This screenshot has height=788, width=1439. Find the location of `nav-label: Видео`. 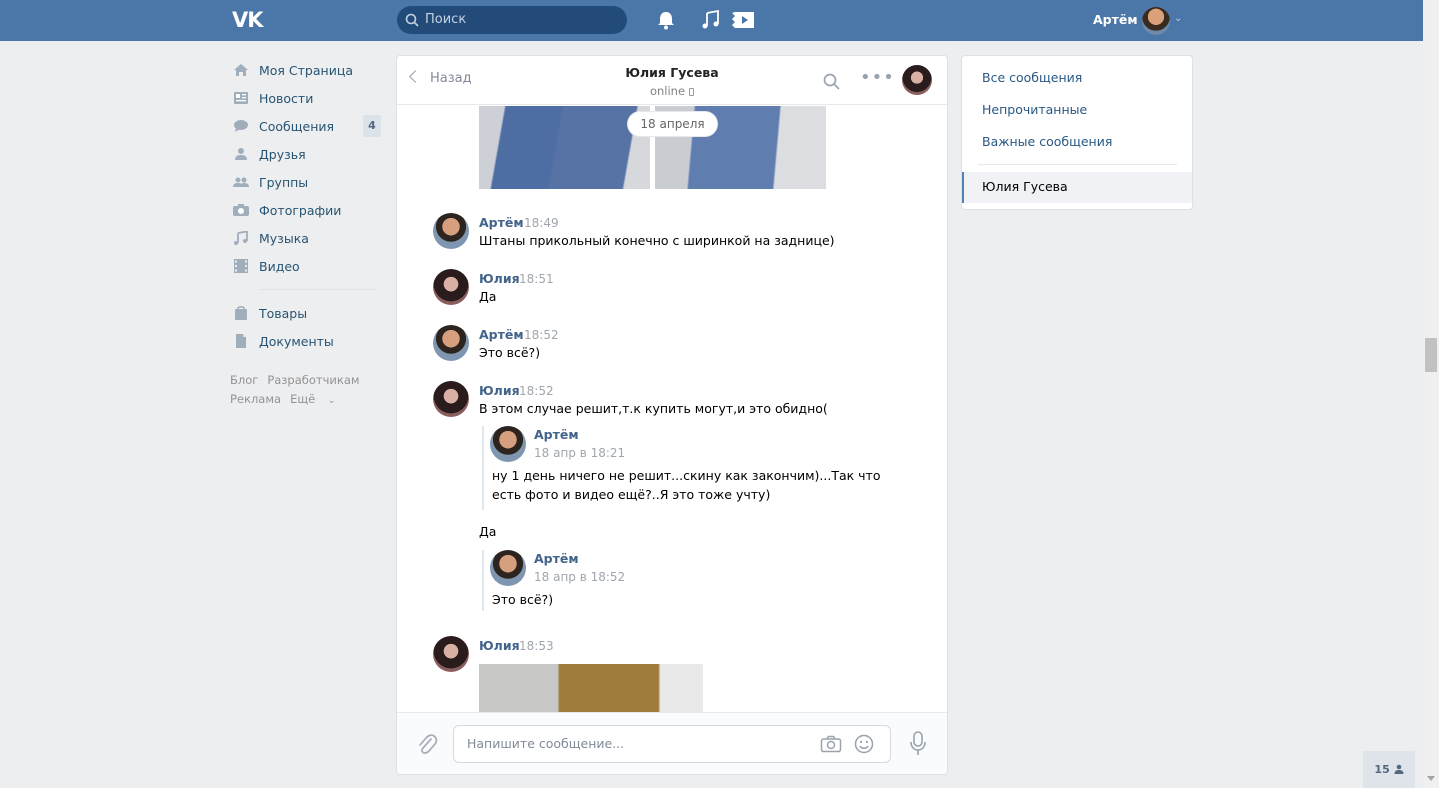

nav-label: Видео is located at coordinates (279, 266).